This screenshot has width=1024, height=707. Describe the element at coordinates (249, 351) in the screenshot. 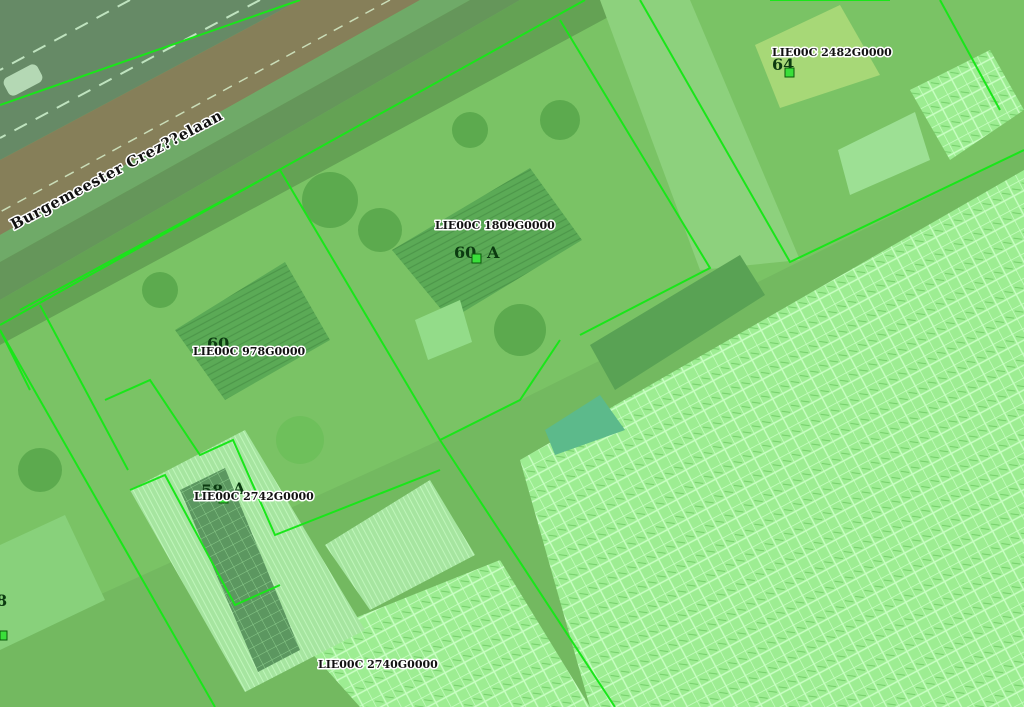

I see `parcel-code: LIE00C 978G0000` at that location.